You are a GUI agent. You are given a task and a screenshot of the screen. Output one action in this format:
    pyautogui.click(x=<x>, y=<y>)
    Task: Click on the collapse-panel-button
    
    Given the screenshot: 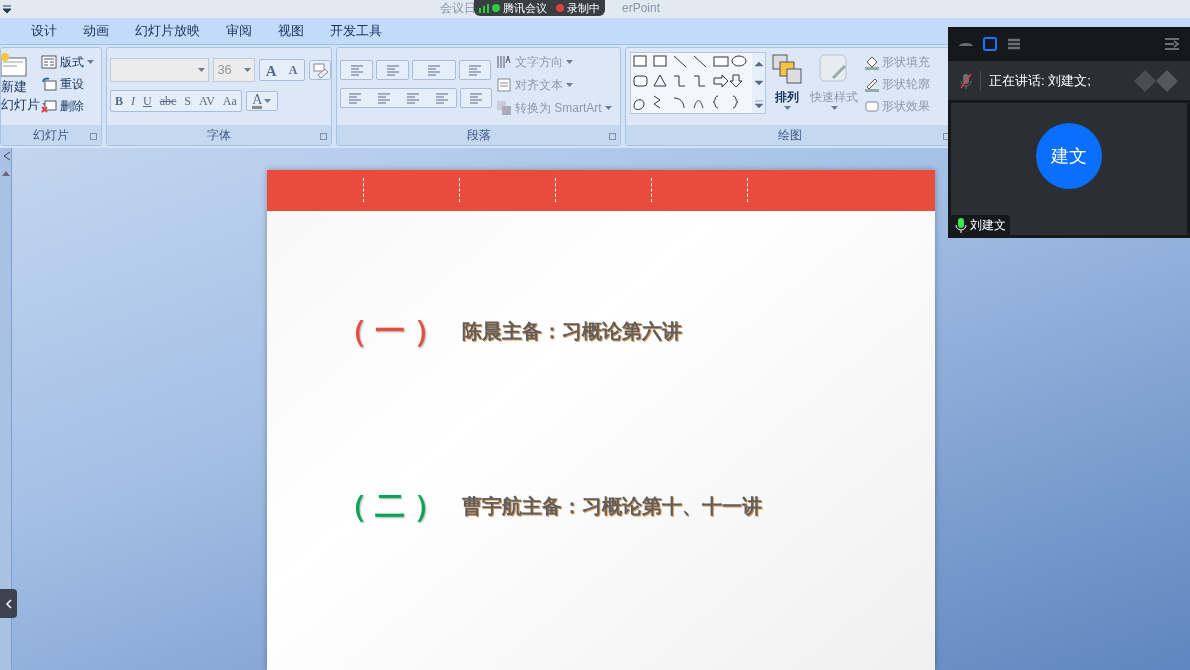 What is the action you would take?
    pyautogui.click(x=8, y=603)
    